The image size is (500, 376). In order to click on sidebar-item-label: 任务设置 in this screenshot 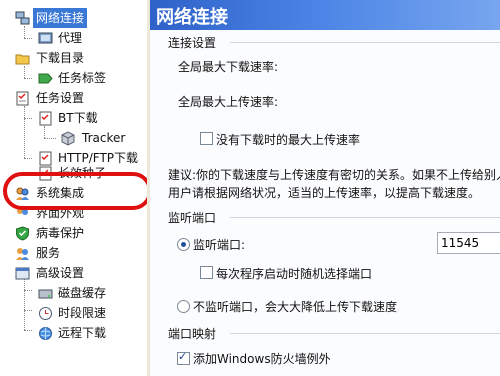, I will do `click(60, 98)`.